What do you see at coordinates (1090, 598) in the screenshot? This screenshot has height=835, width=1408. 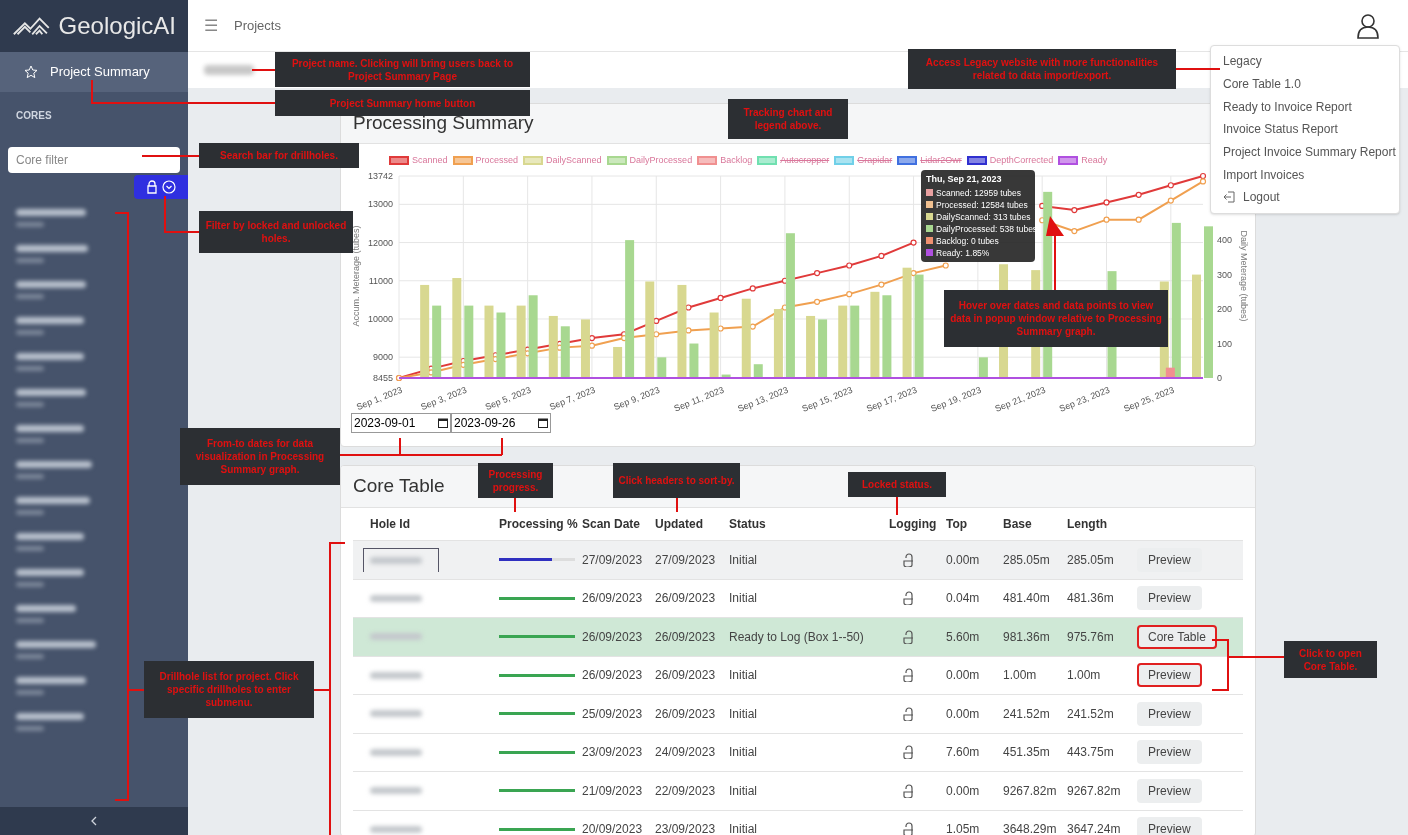 I see `table-cell: 481.36m` at bounding box center [1090, 598].